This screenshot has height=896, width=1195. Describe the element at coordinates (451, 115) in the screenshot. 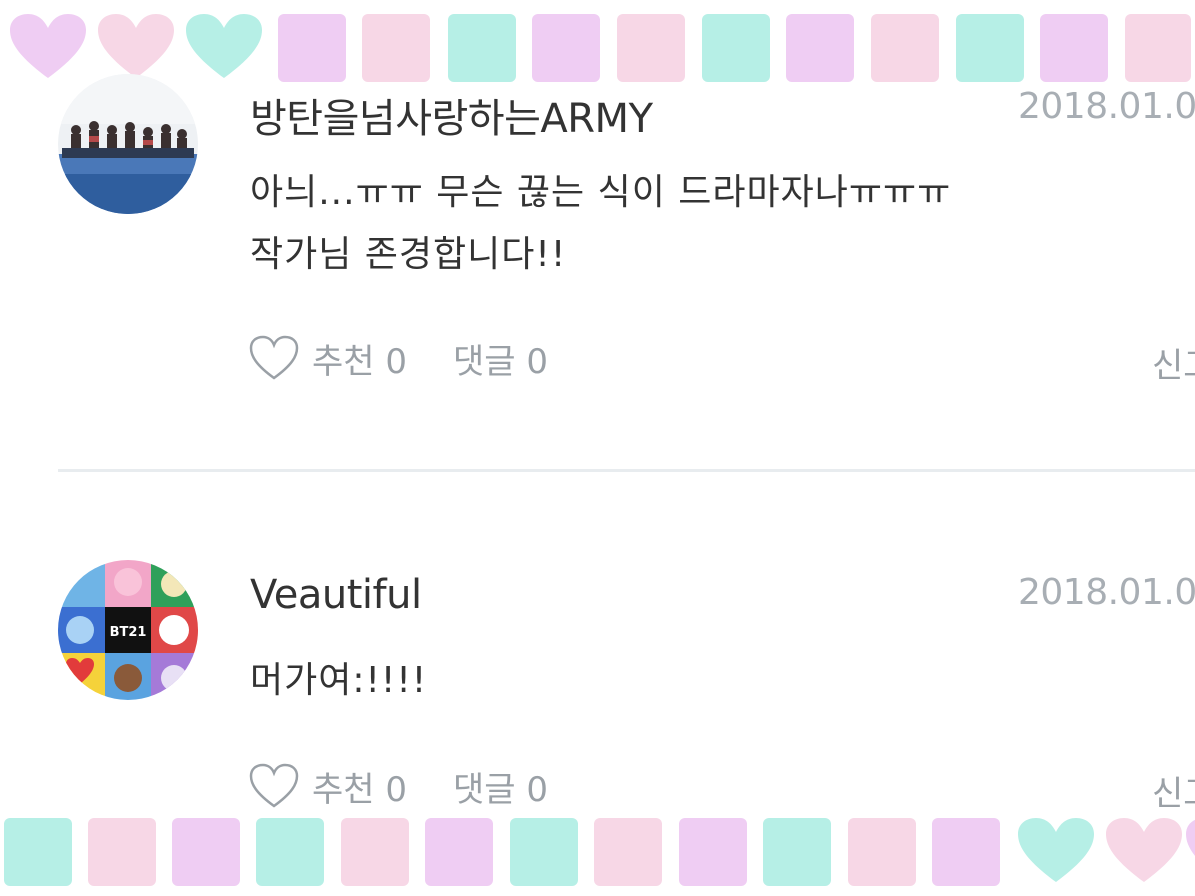

I see `comment-username: 방탄을넘사랑하는ARMY` at that location.